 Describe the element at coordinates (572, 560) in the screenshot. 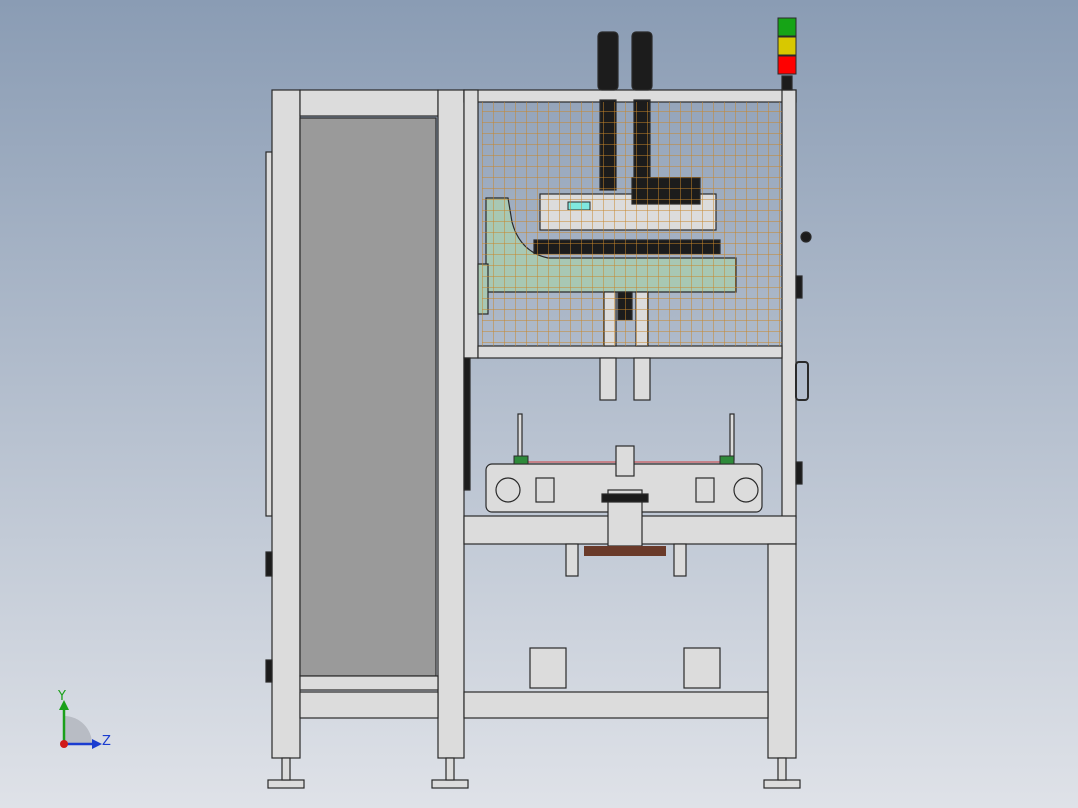

I see `fixture-cylinder-left` at that location.